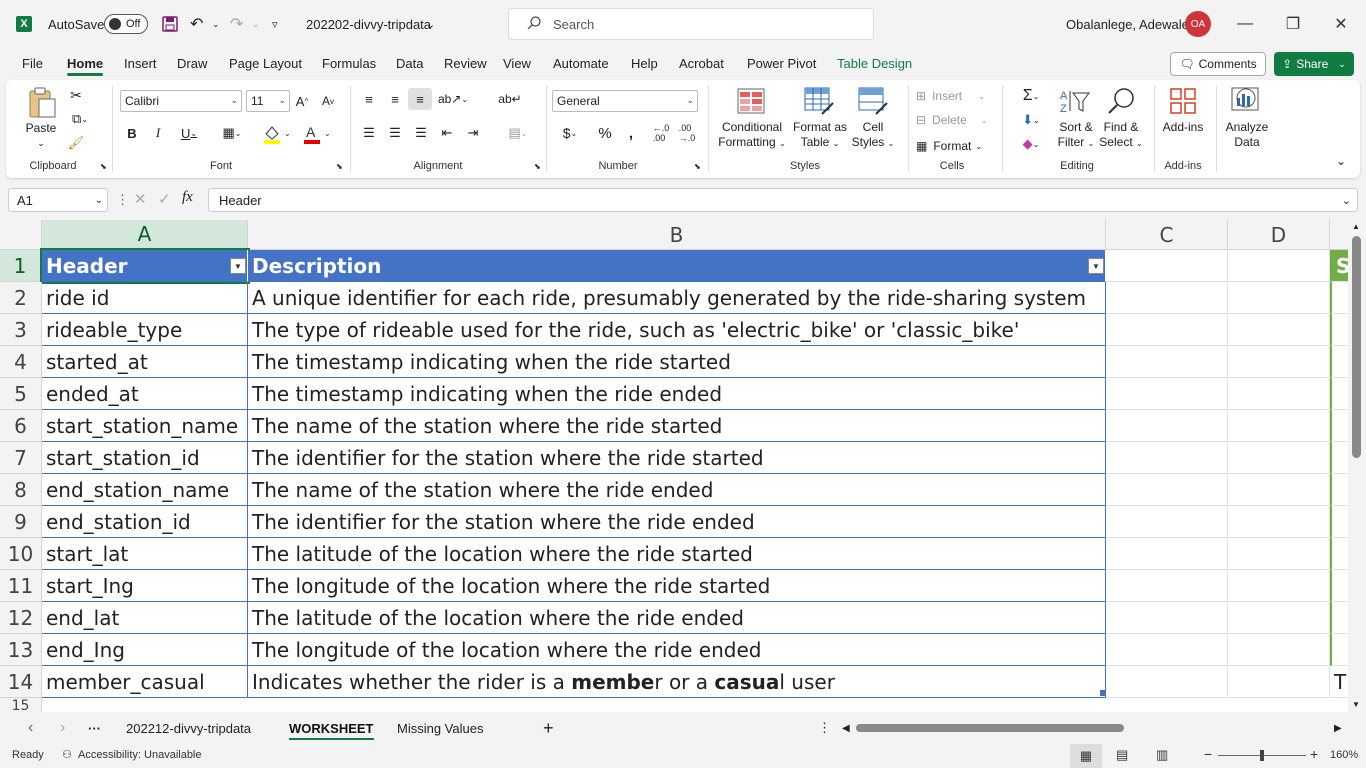  I want to click on autosave-toggle: Off, so click(126, 24).